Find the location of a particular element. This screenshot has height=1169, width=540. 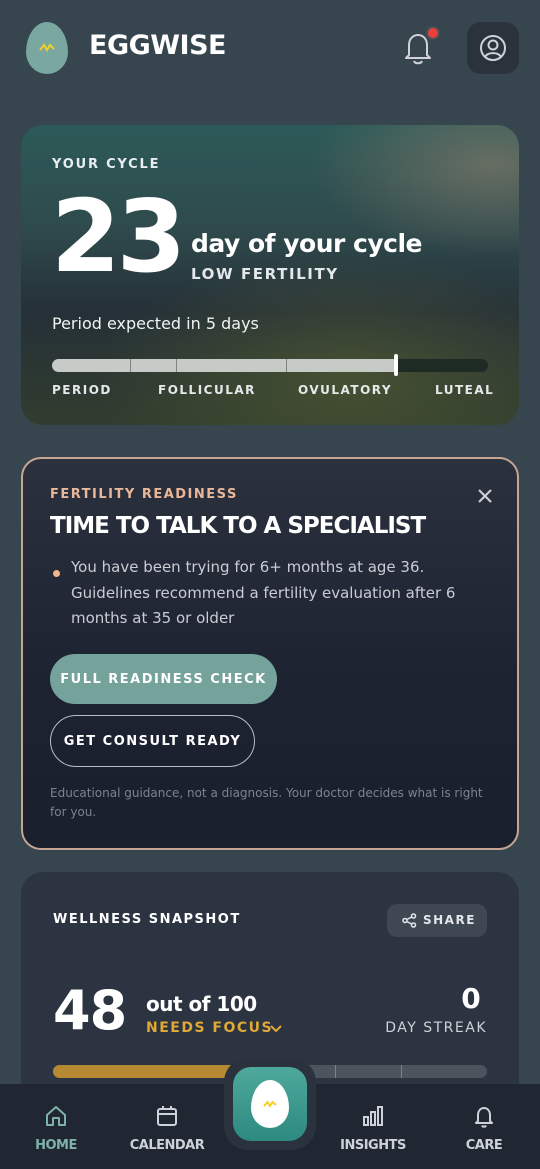

center-action-button is located at coordinates (270, 1104).